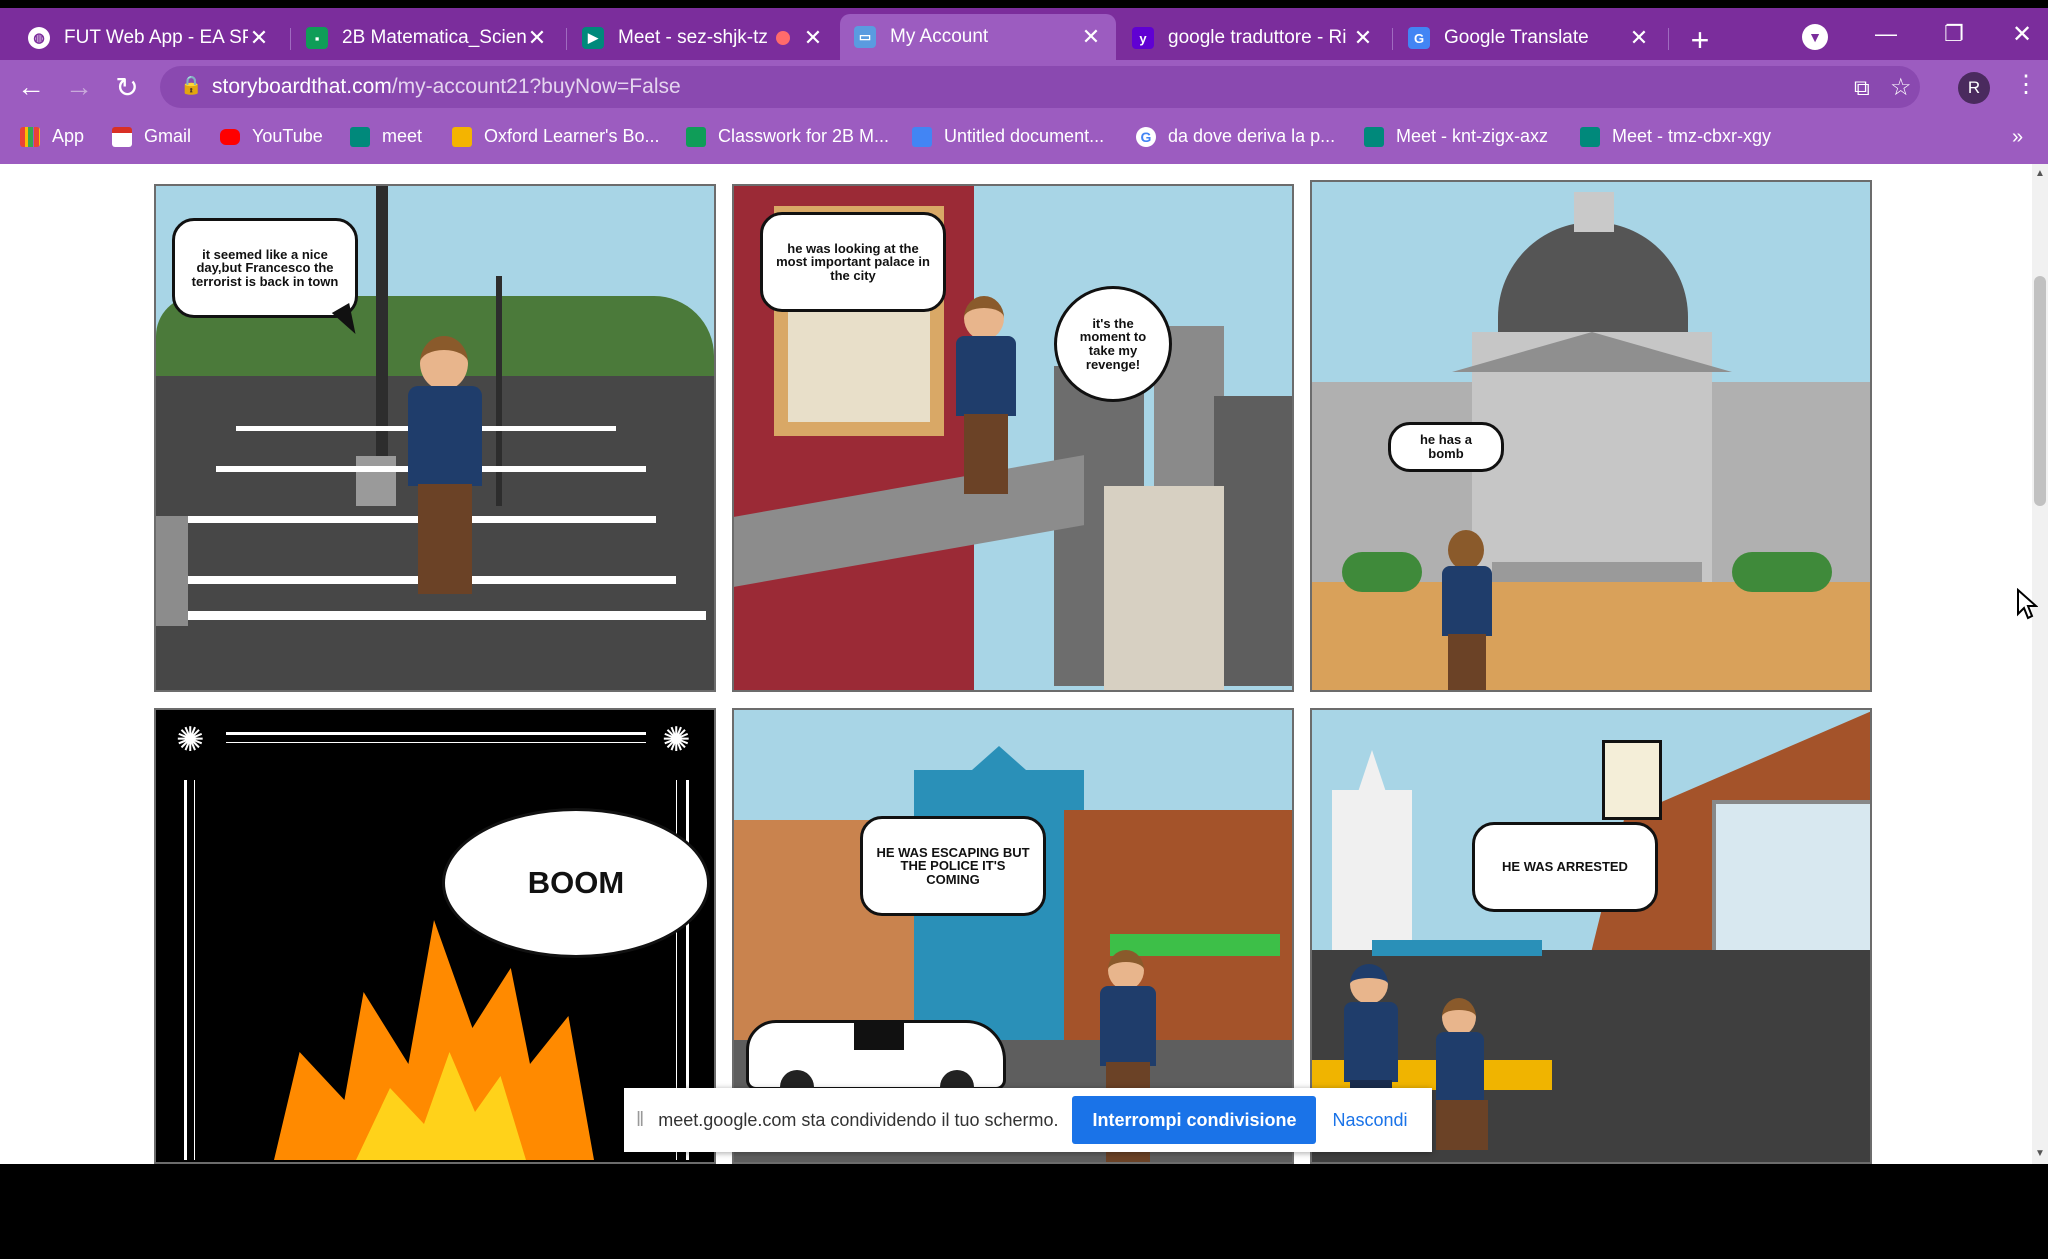 Image resolution: width=2048 pixels, height=1259 pixels. Describe the element at coordinates (693, 37) in the screenshot. I see `tab-title: Meet - sez-shjk-tz` at that location.